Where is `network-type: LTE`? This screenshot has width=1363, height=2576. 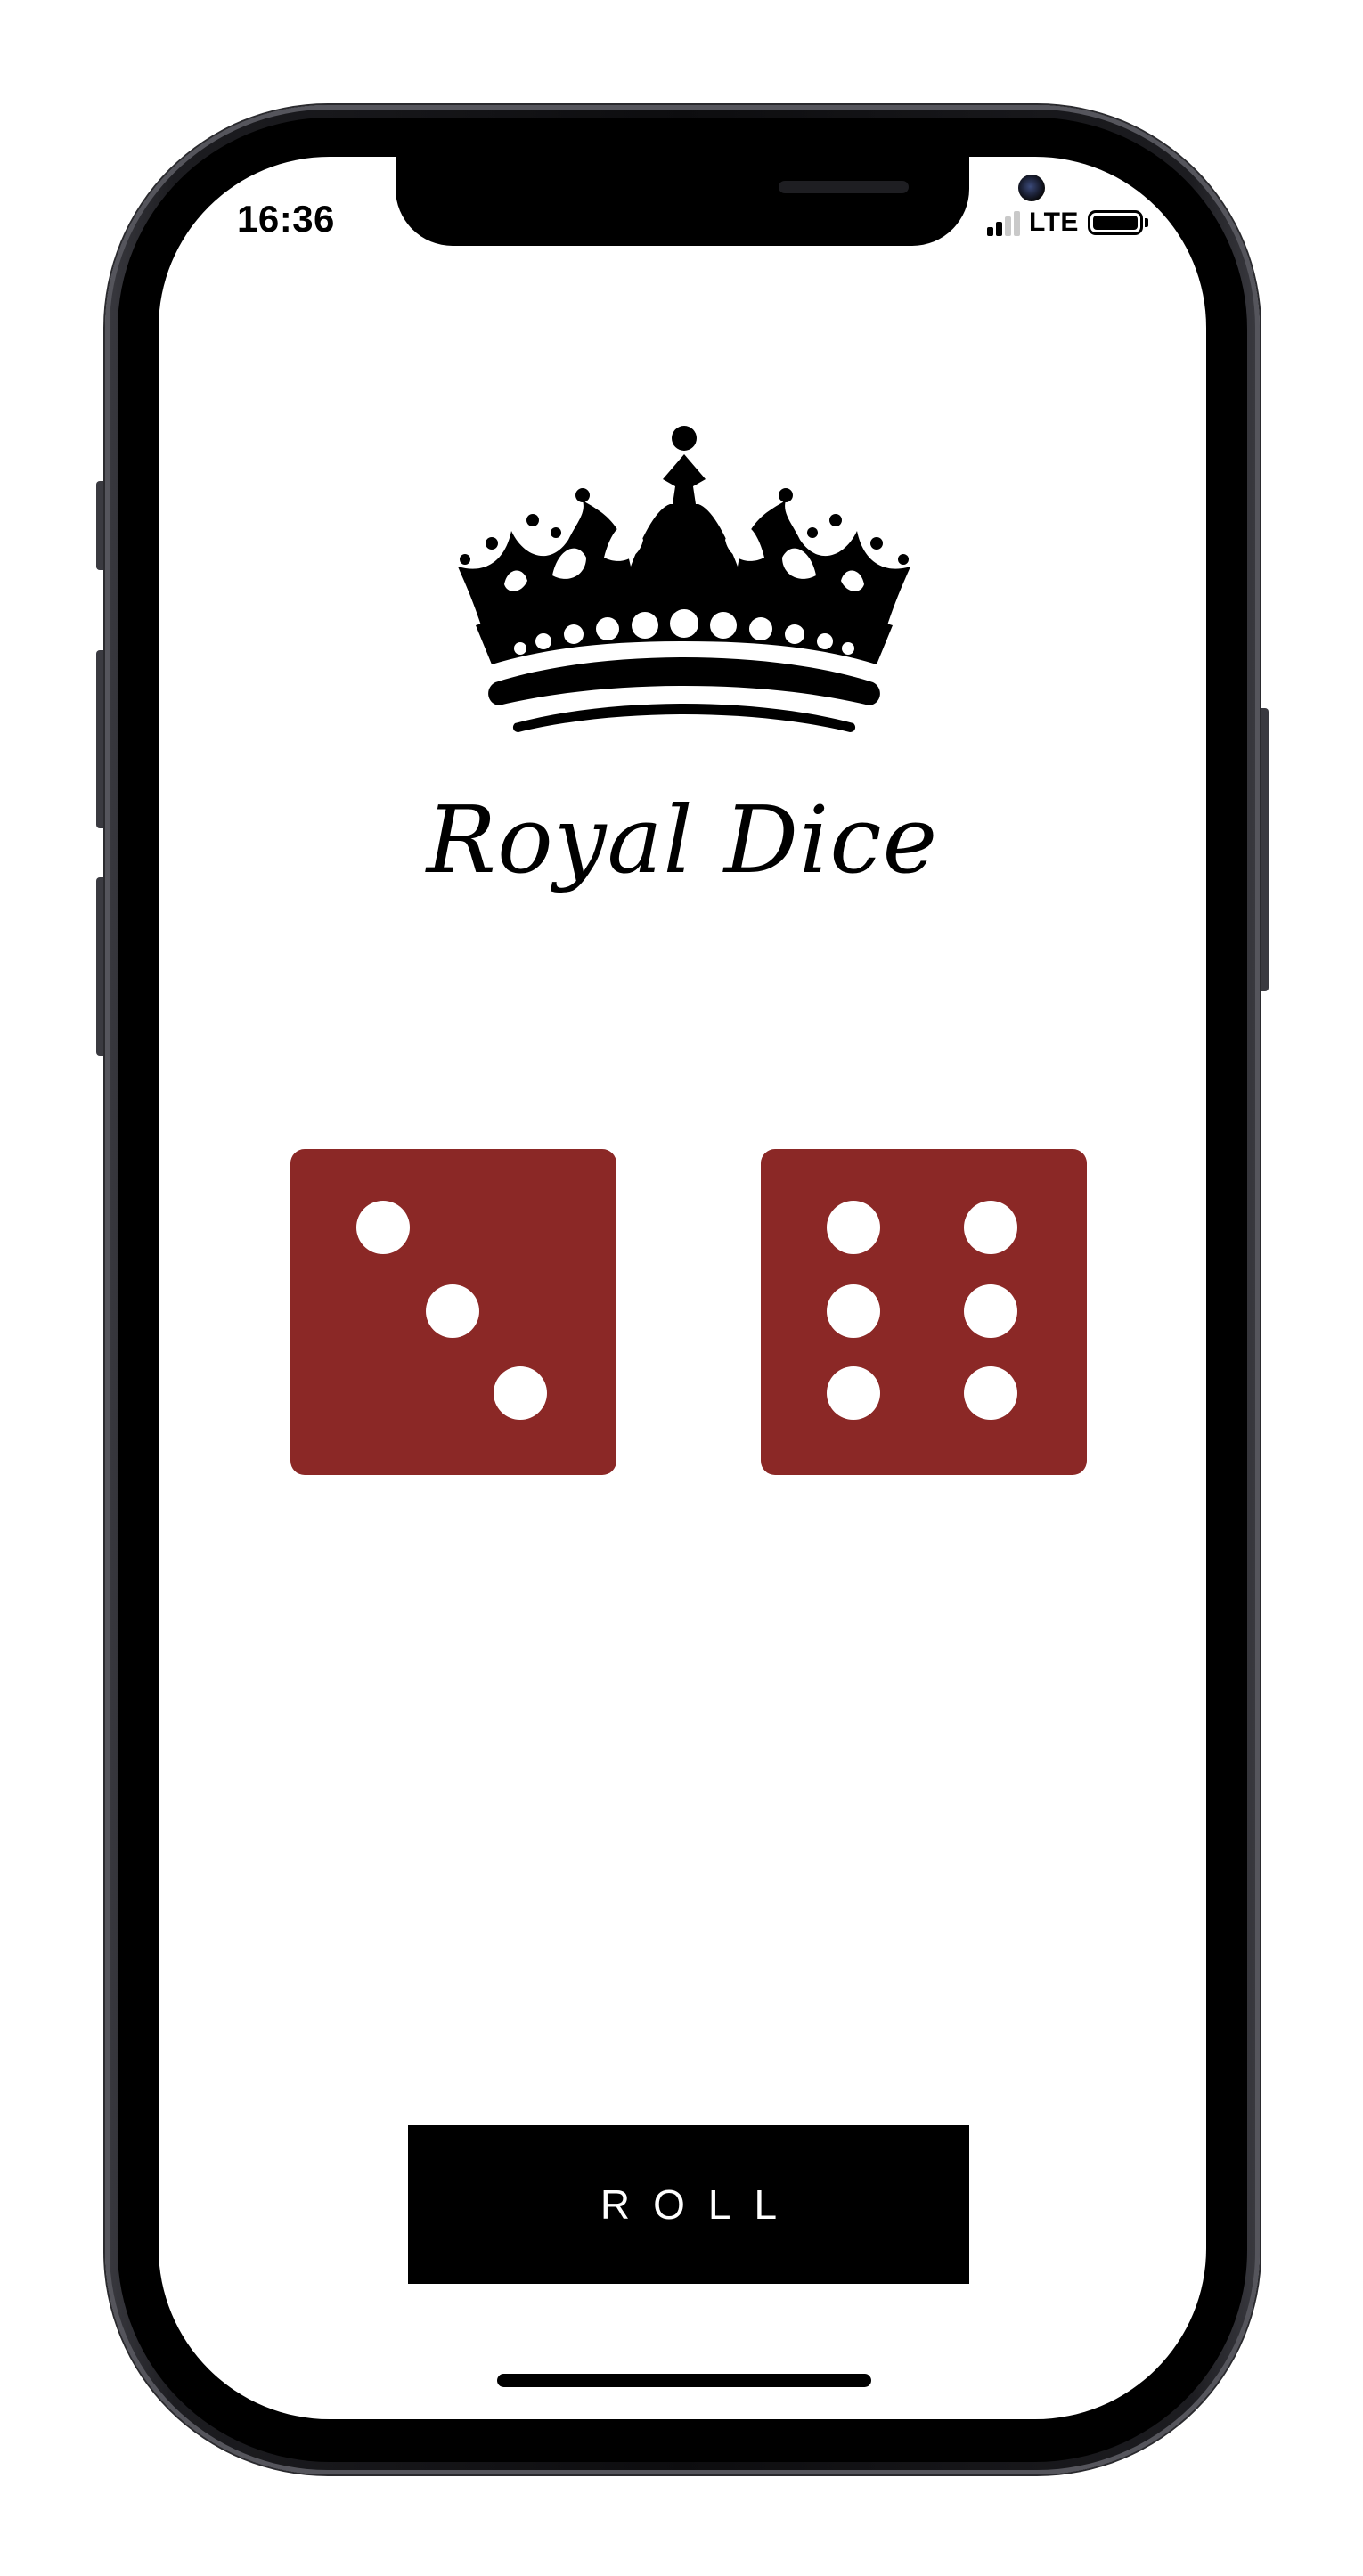
network-type: LTE is located at coordinates (1054, 223).